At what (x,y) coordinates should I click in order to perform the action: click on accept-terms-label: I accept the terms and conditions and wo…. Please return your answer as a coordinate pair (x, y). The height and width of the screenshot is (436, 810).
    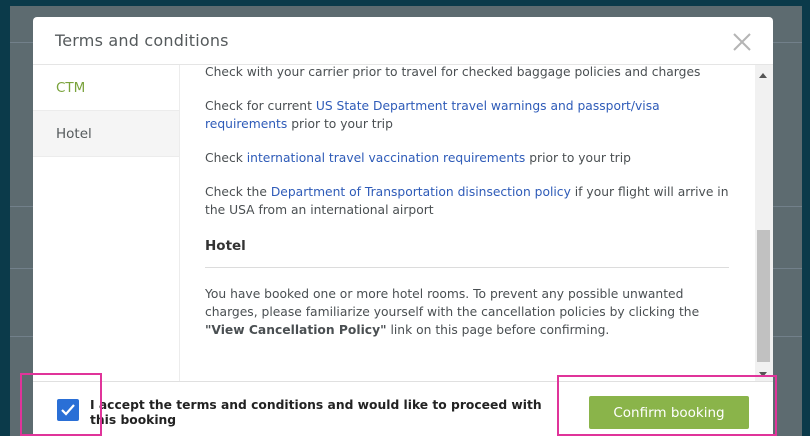
    Looking at the image, I should click on (316, 412).